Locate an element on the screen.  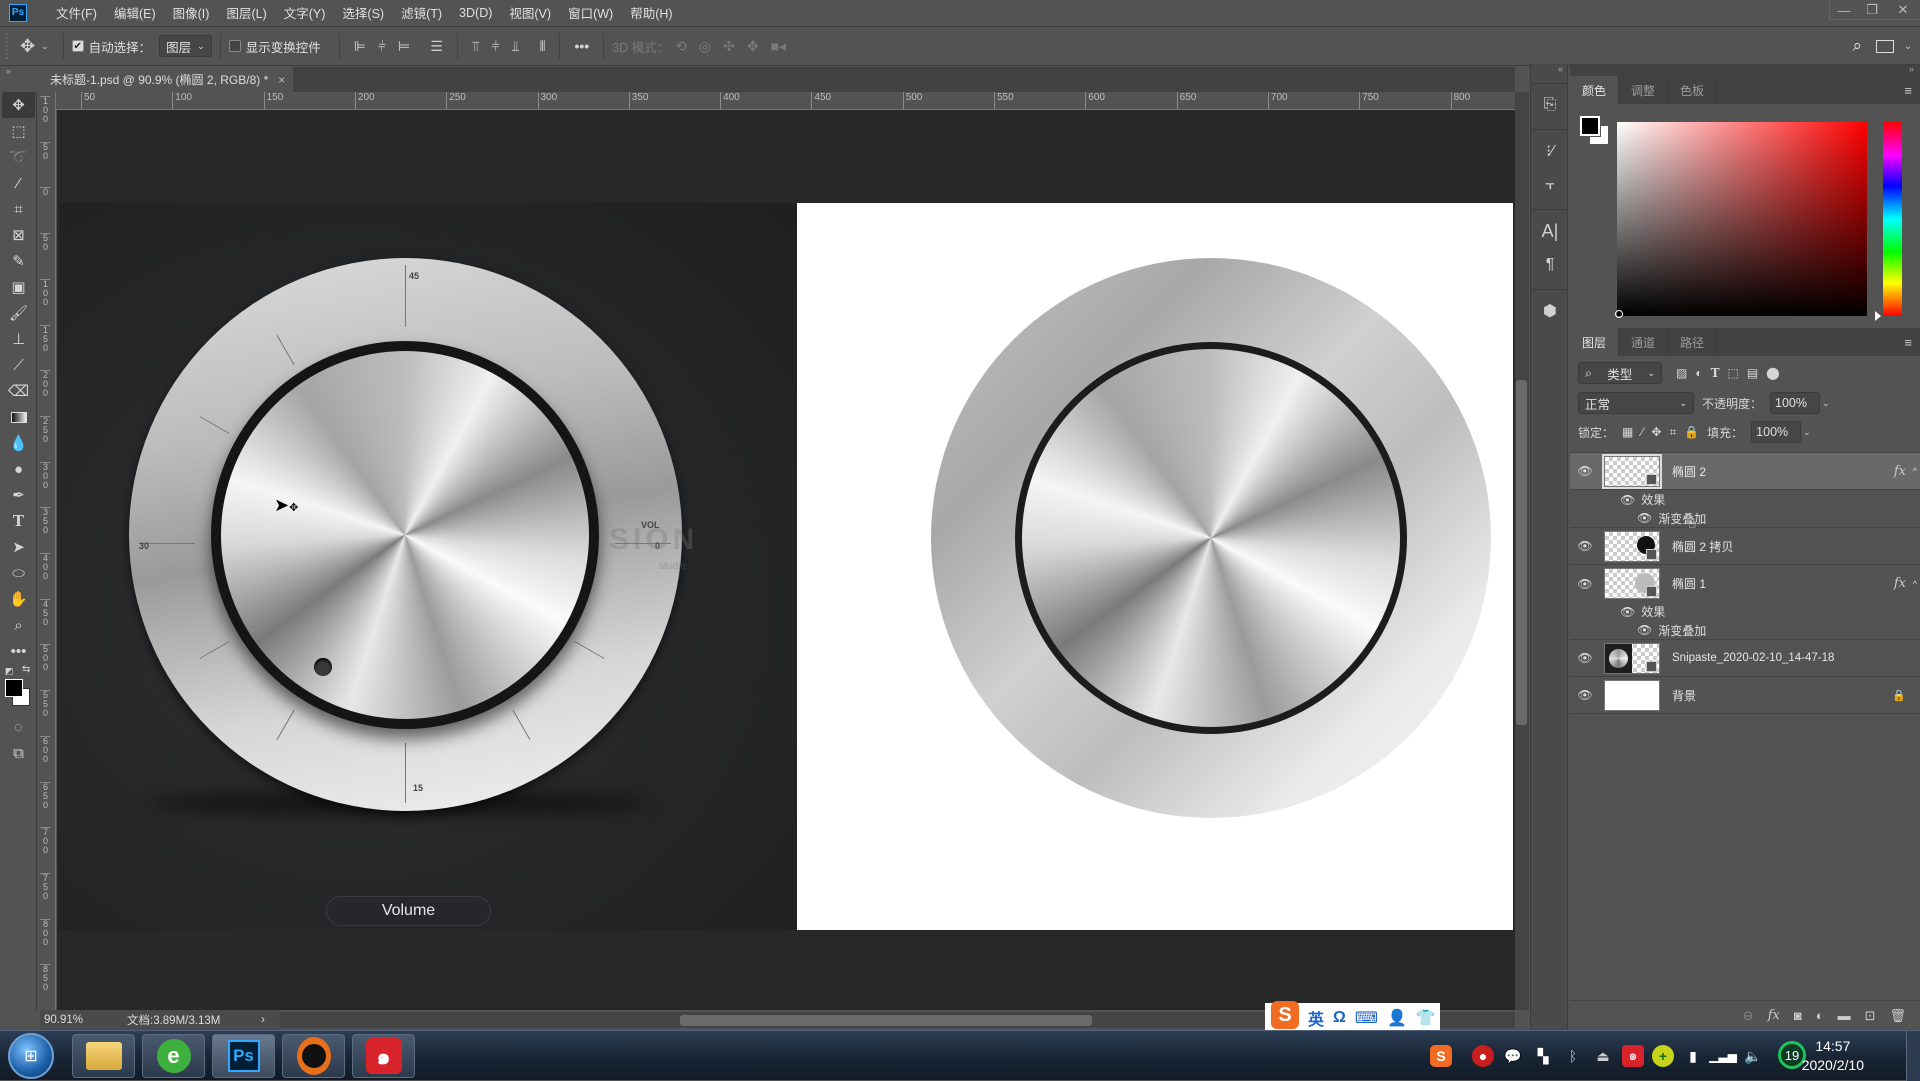
lasso-tool: ➰ is located at coordinates (18, 157).